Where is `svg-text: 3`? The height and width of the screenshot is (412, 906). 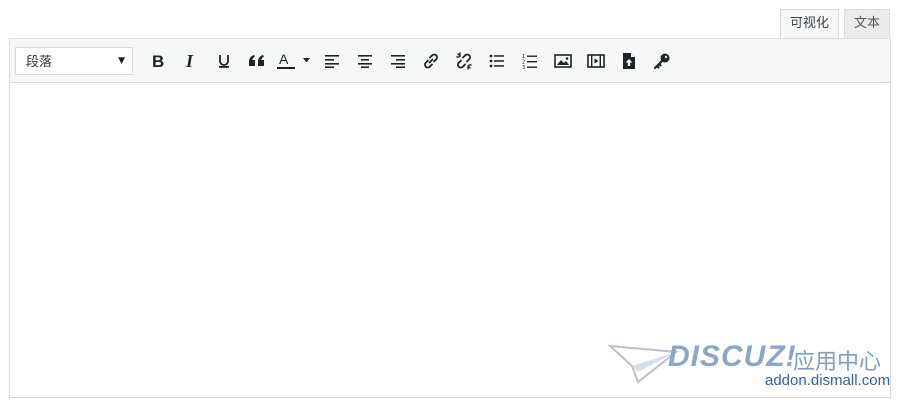 svg-text: 3 is located at coordinates (523, 67).